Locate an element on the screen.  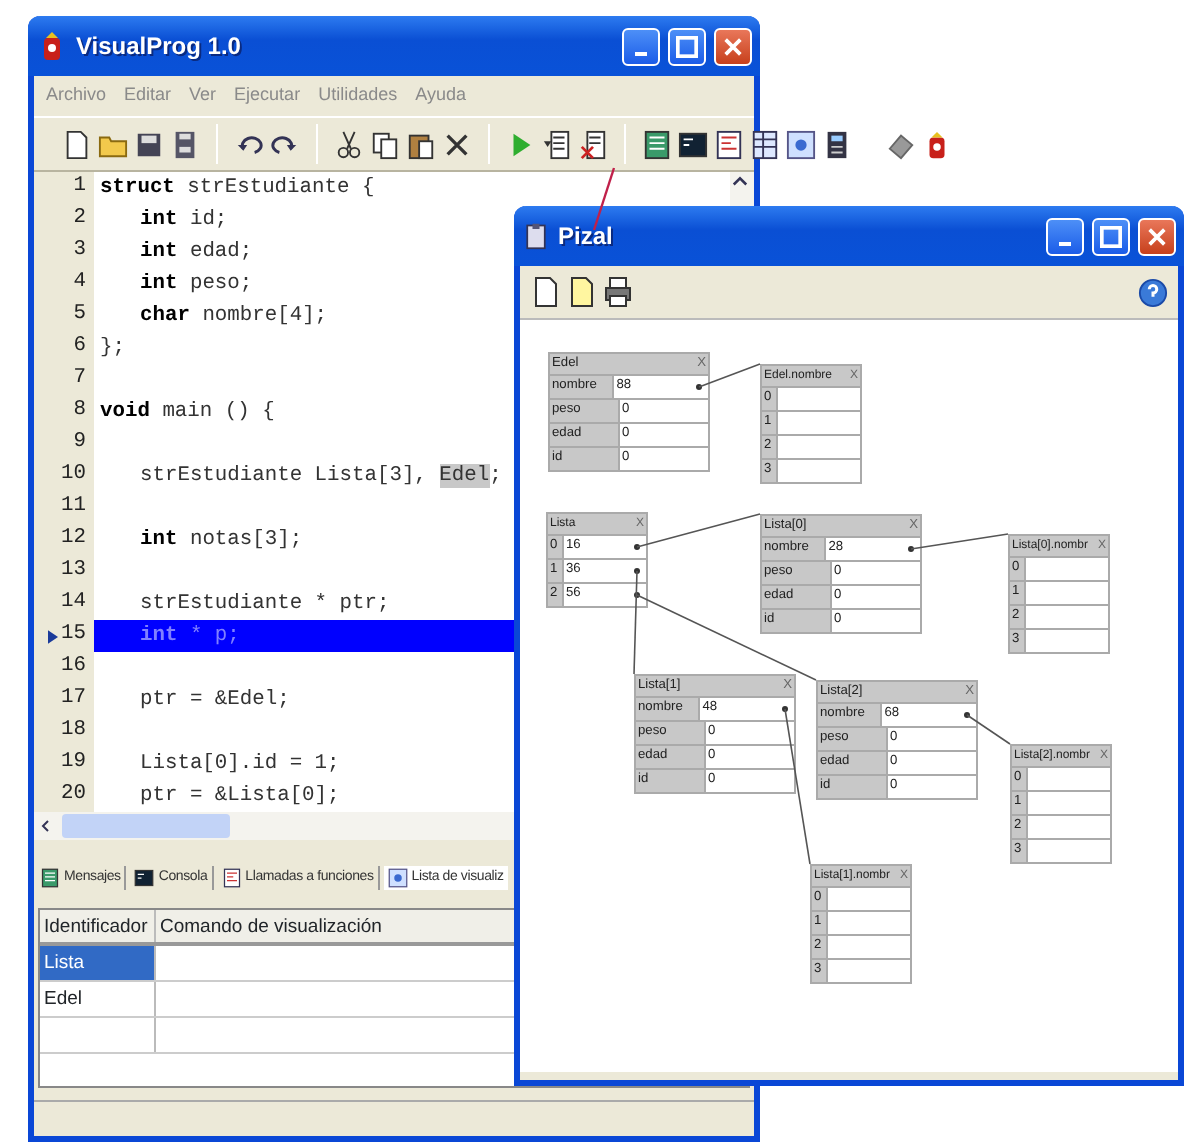
clipboard-icon is located at coordinates (536, 236).